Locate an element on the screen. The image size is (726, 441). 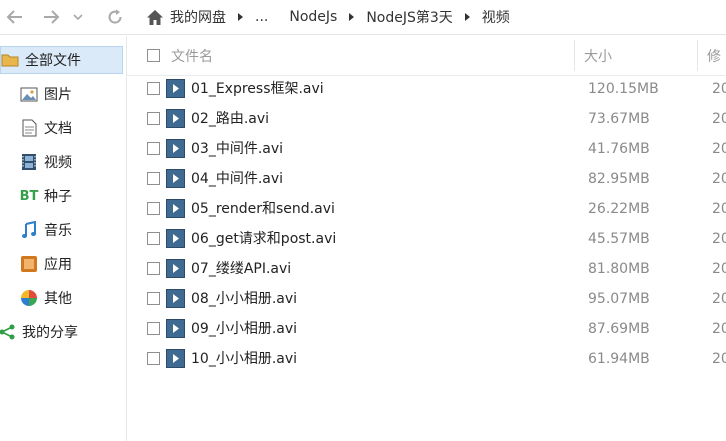
file-size: 82.95MB is located at coordinates (619, 179).